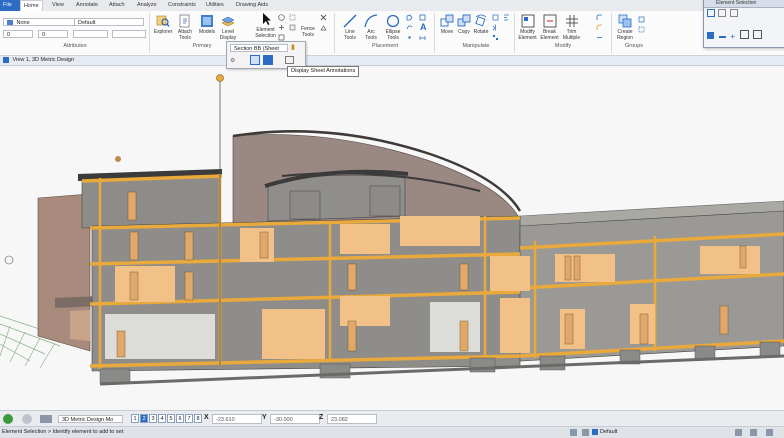 The width and height of the screenshot is (784, 438). Describe the element at coordinates (625, 27) in the screenshot. I see `create-region-button: Create Region` at that location.